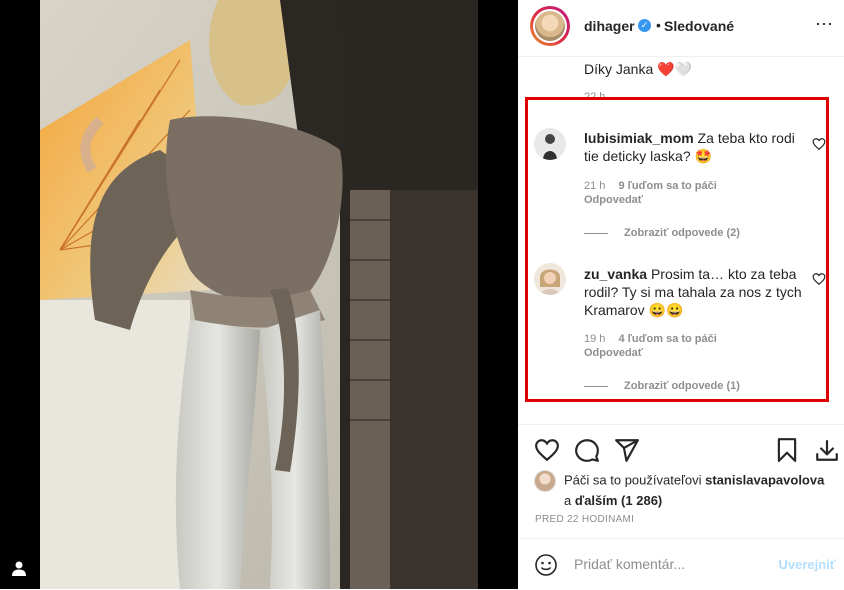 The width and height of the screenshot is (844, 590). What do you see at coordinates (547, 450) in the screenshot?
I see `heart-icon` at bounding box center [547, 450].